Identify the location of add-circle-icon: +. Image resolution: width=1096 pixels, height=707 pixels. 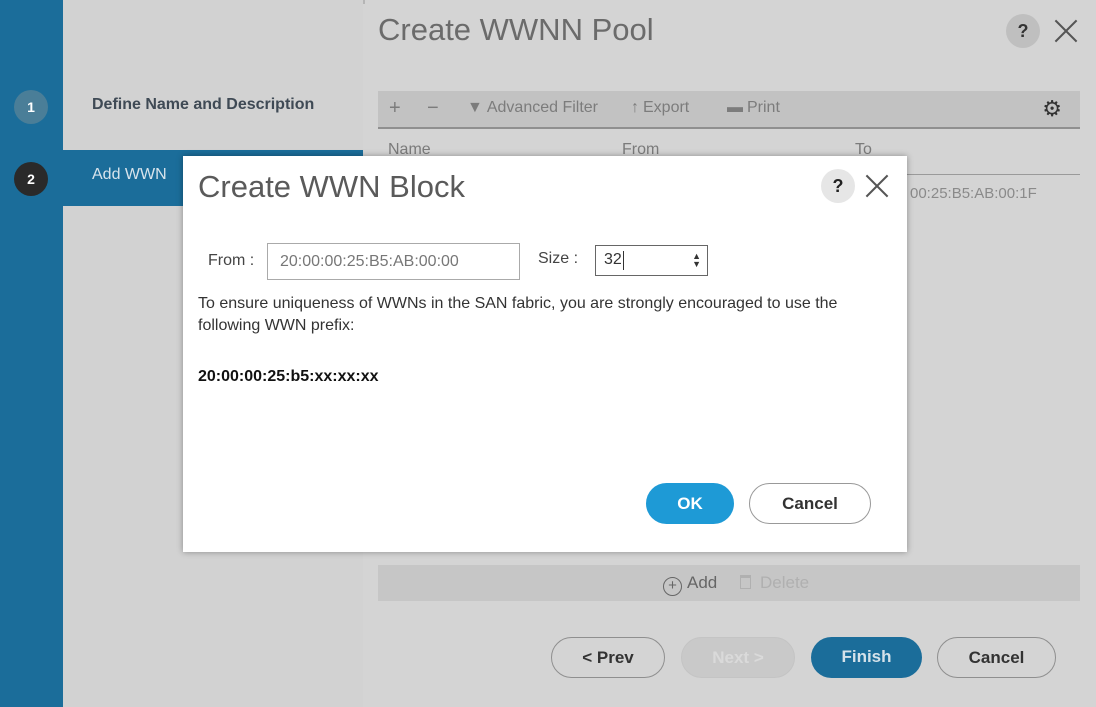
(672, 586).